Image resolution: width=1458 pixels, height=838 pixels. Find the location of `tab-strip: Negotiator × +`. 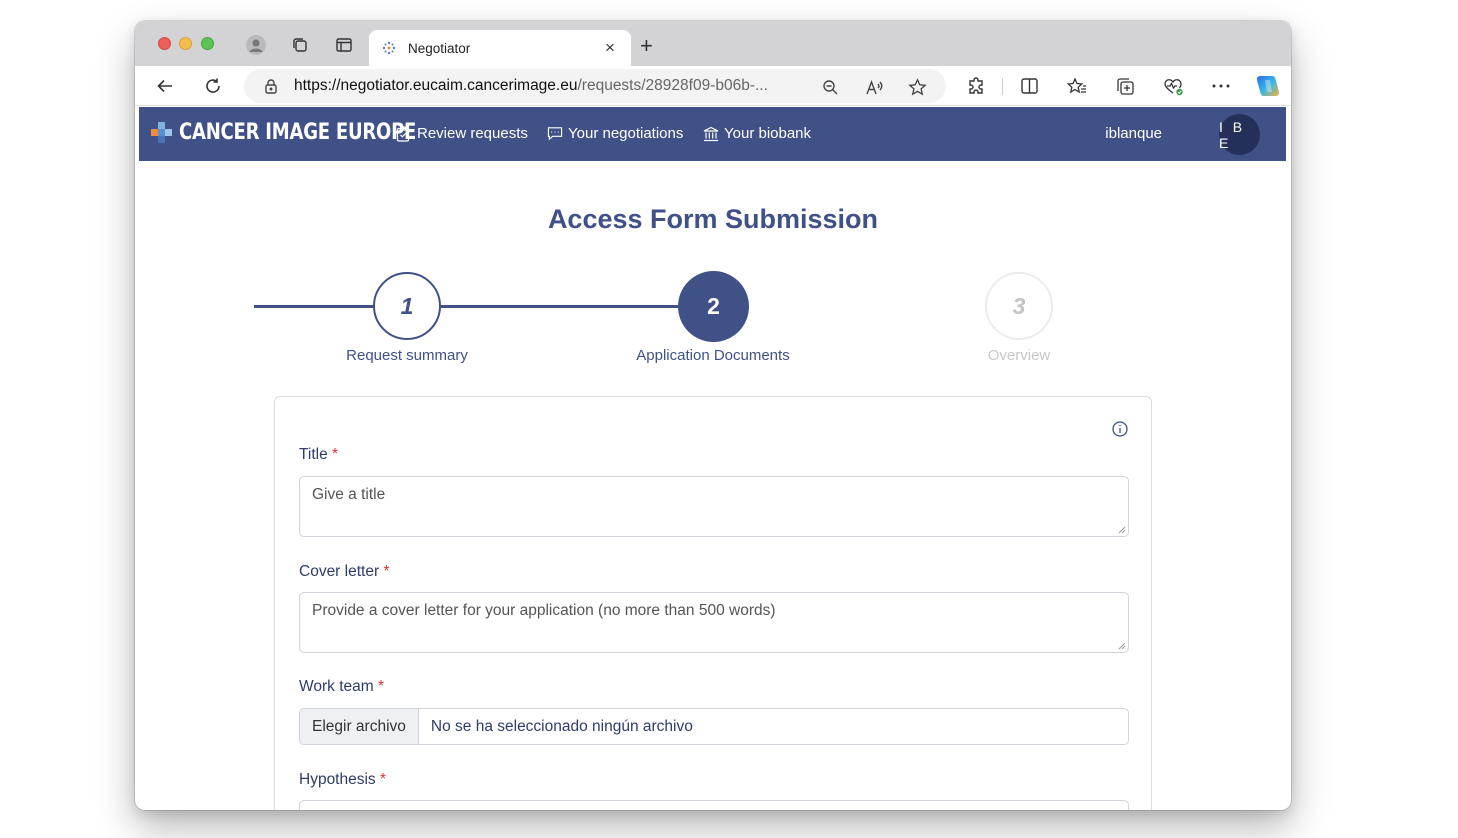

tab-strip: Negotiator × + is located at coordinates (713, 43).